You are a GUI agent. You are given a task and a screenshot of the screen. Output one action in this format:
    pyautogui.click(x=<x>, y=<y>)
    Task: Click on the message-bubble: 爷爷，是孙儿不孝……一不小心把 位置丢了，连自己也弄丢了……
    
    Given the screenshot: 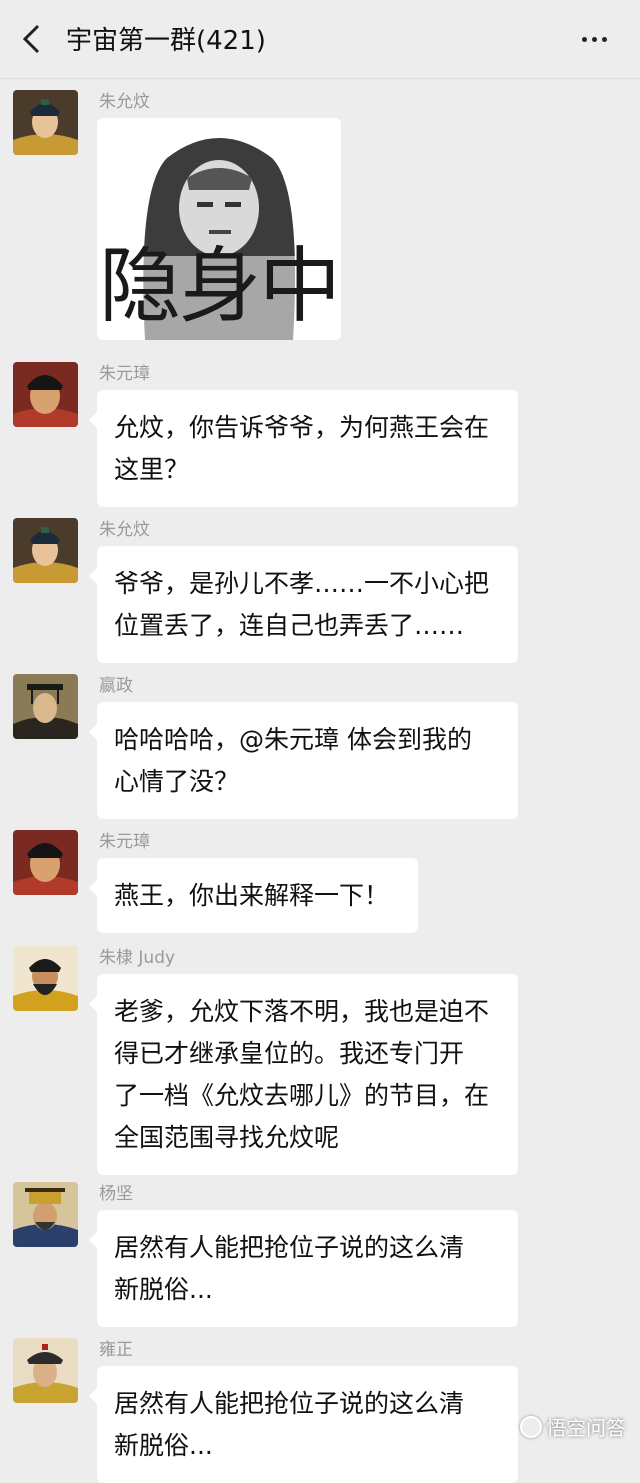 What is the action you would take?
    pyautogui.click(x=307, y=604)
    